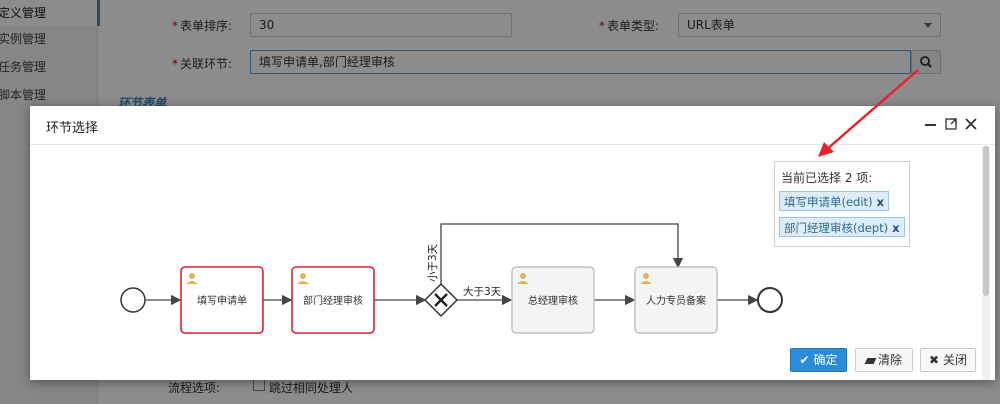  Describe the element at coordinates (971, 124) in the screenshot. I see `close-icon` at that location.